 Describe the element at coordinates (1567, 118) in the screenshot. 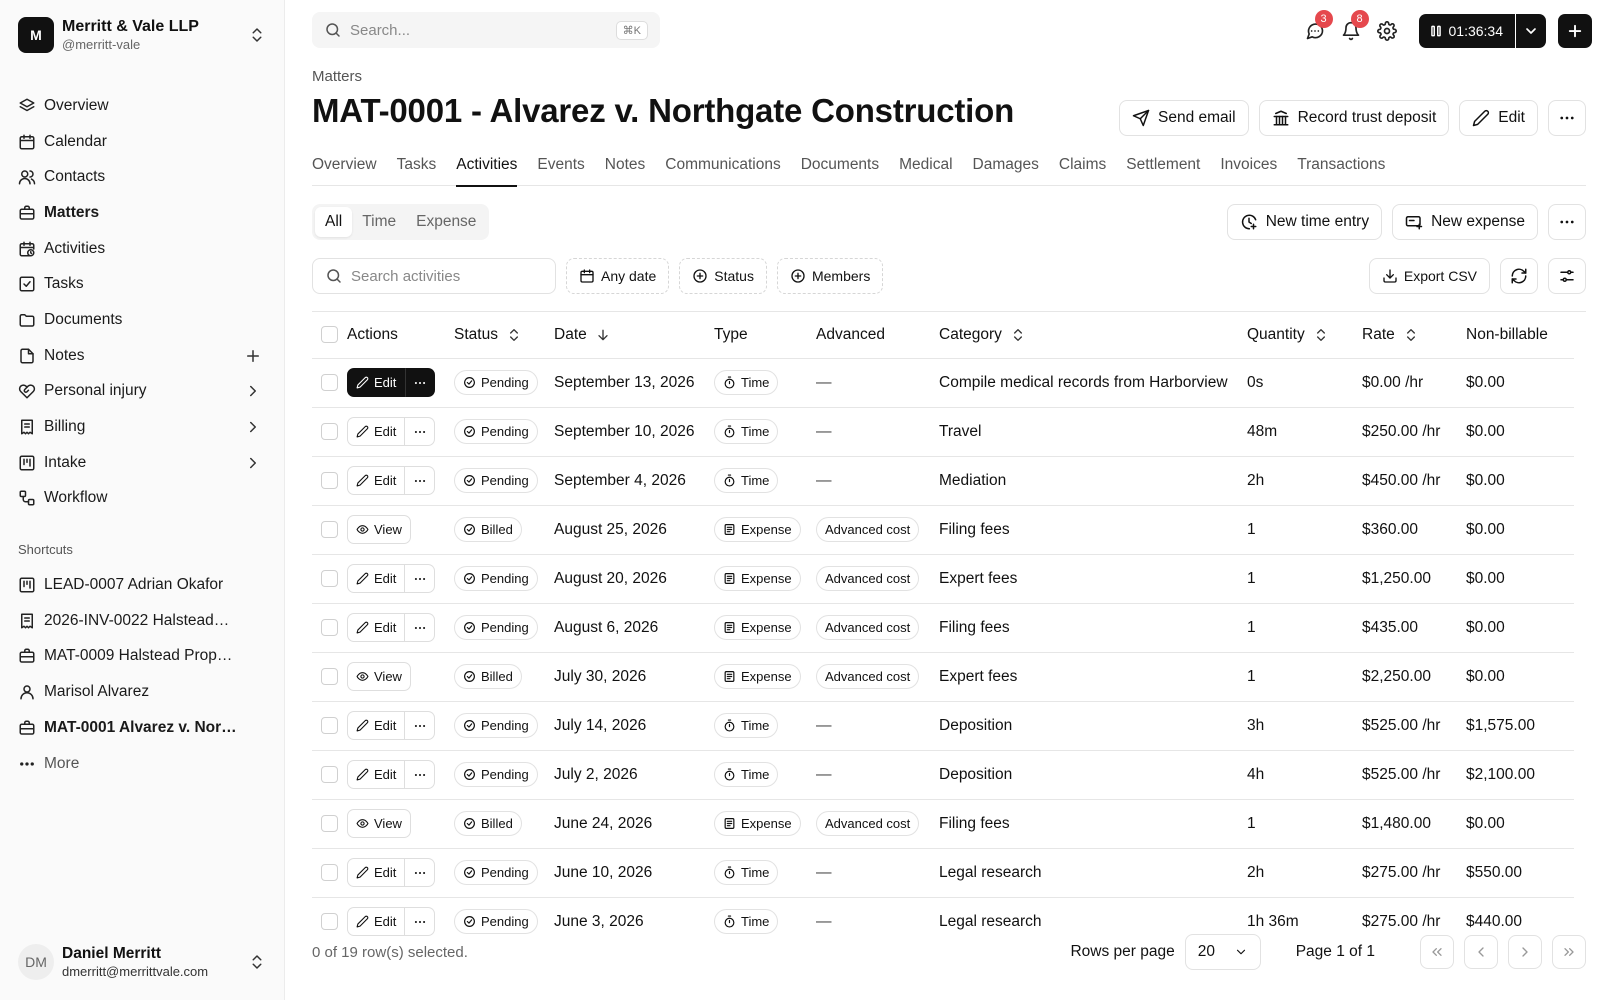

I see `matter-more-button` at that location.